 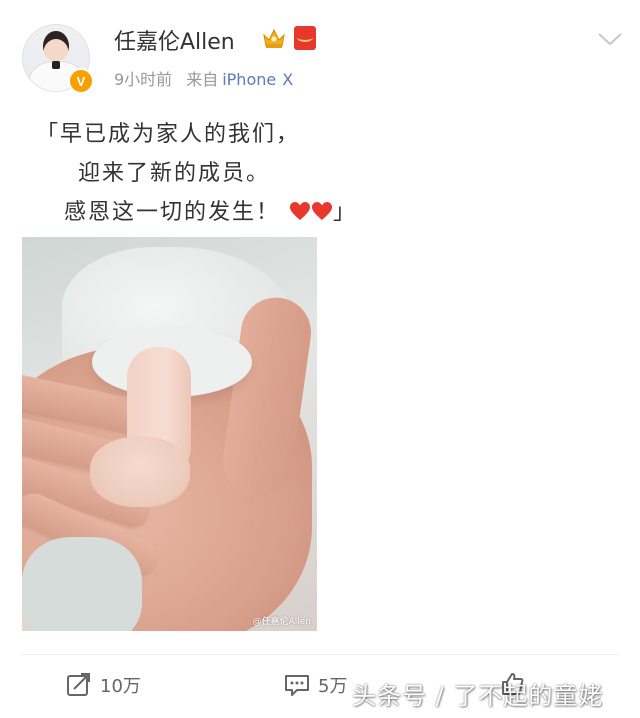 I want to click on post-line-3-wrap: 感恩这一切的发生！ 」, so click(x=210, y=210).